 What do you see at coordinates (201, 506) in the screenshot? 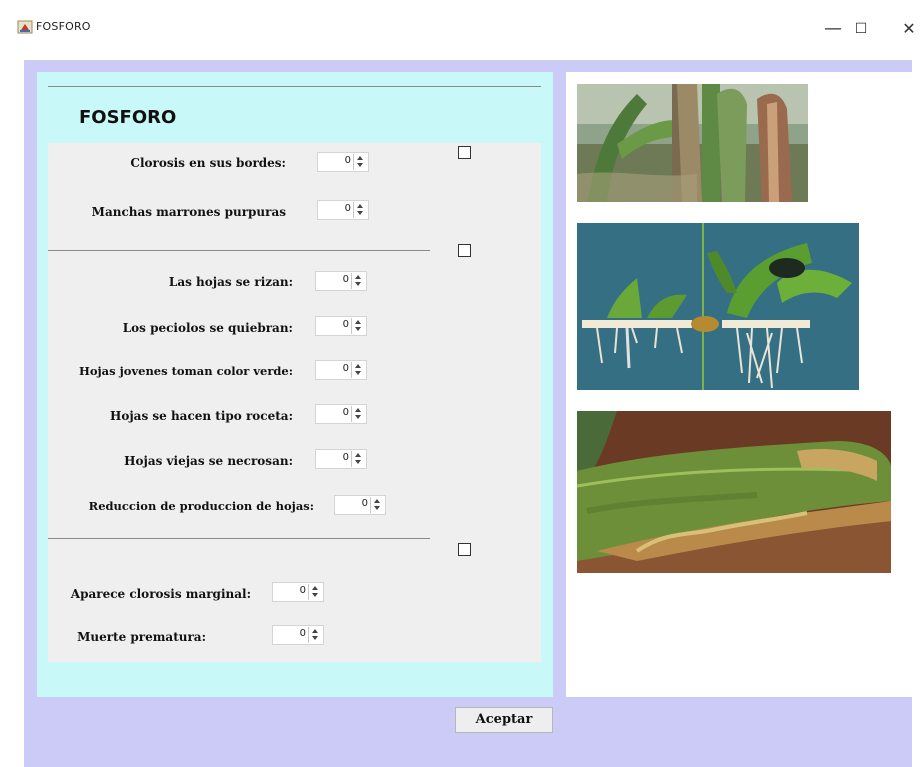
I see `field-label: Reduccion de produccion de hojas:` at bounding box center [201, 506].